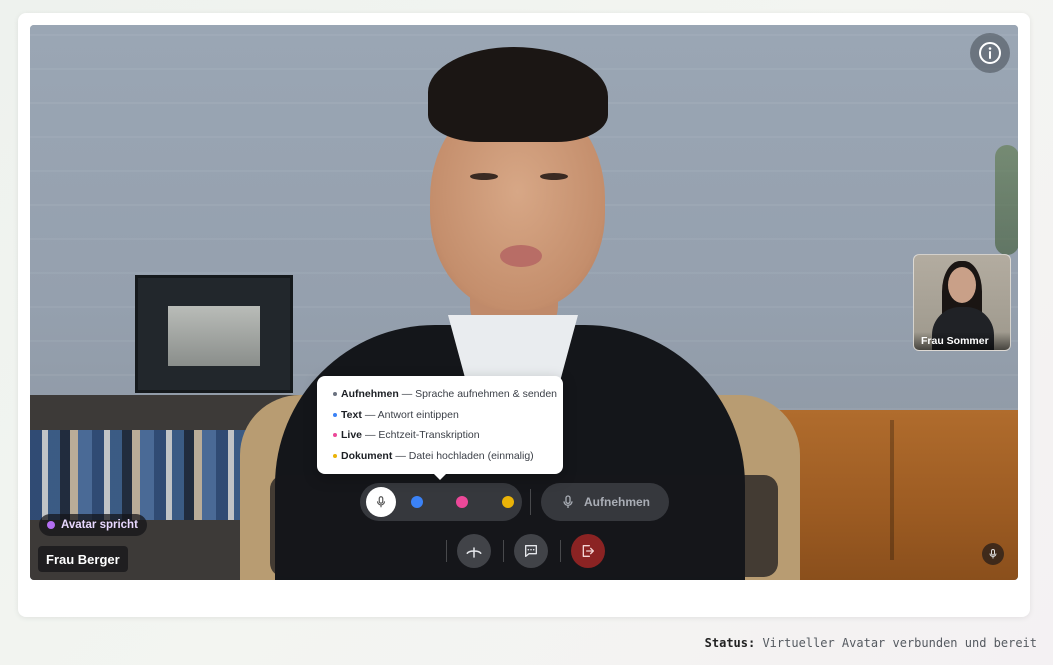 This screenshot has width=1053, height=665. I want to click on info-icon, so click(990, 53).